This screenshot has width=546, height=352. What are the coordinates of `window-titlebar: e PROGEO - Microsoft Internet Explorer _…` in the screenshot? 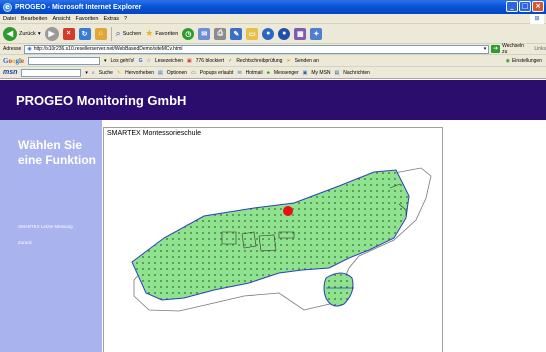 It's located at (273, 7).